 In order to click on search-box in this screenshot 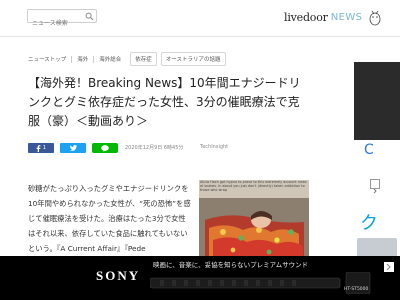, I will do `click(62, 19)`.